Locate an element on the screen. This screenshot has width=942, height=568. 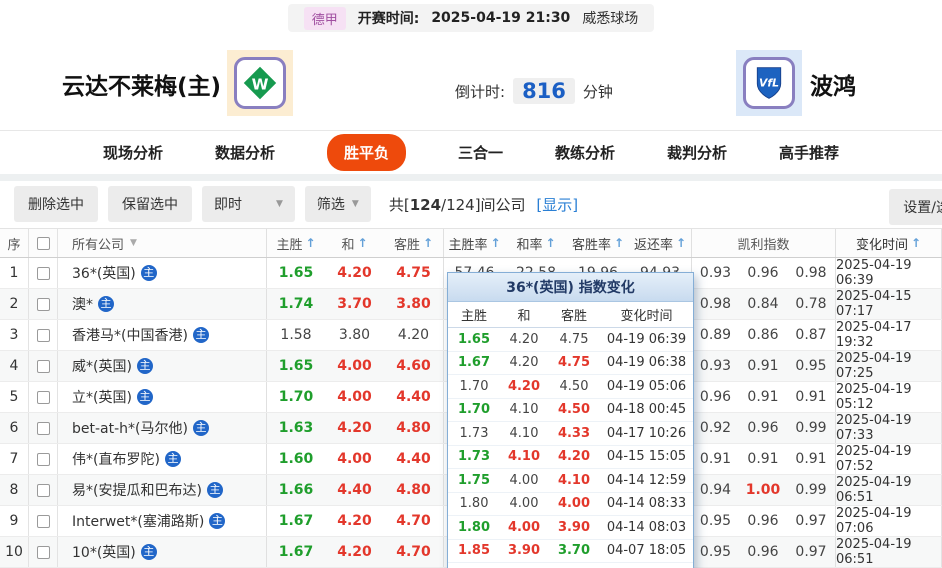
odds-away-win: 4.20 is located at coordinates (413, 335).